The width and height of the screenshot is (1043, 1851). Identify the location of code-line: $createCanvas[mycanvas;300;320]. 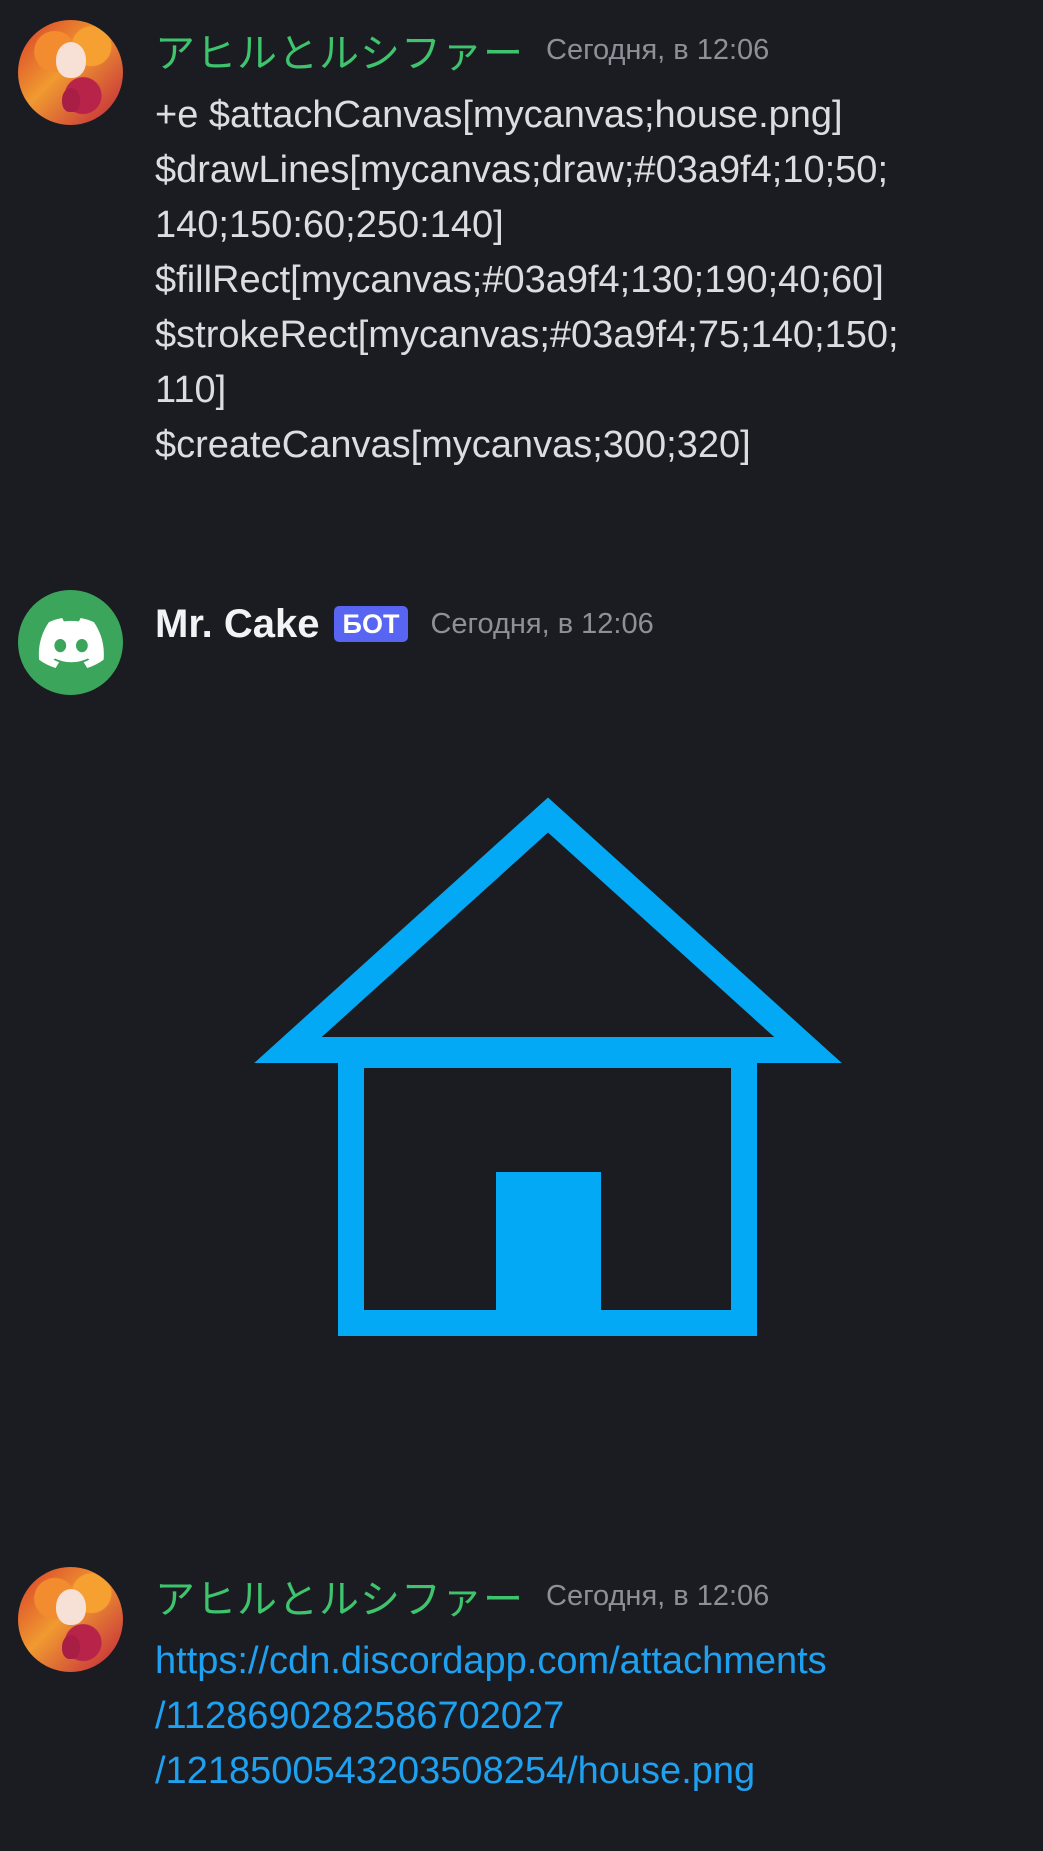
(453, 445).